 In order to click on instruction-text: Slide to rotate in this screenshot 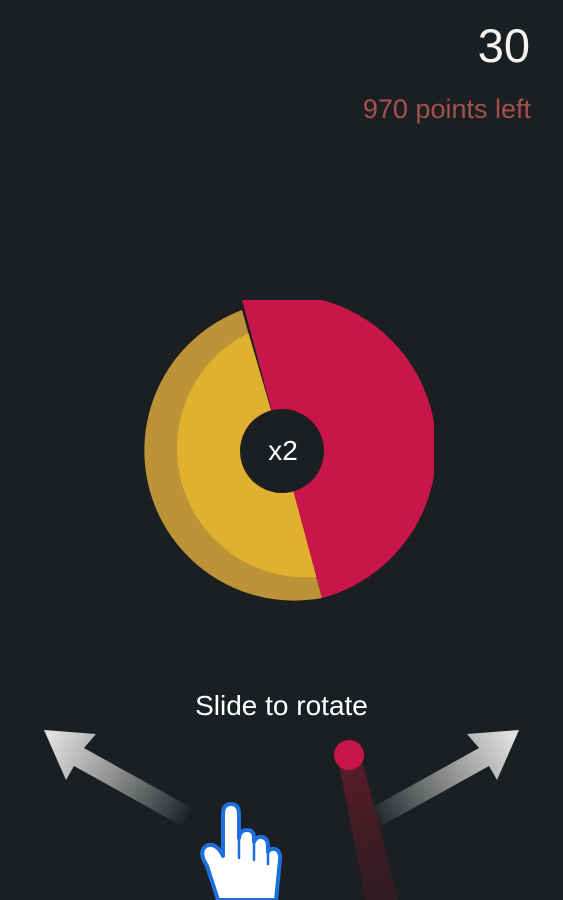, I will do `click(281, 705)`.